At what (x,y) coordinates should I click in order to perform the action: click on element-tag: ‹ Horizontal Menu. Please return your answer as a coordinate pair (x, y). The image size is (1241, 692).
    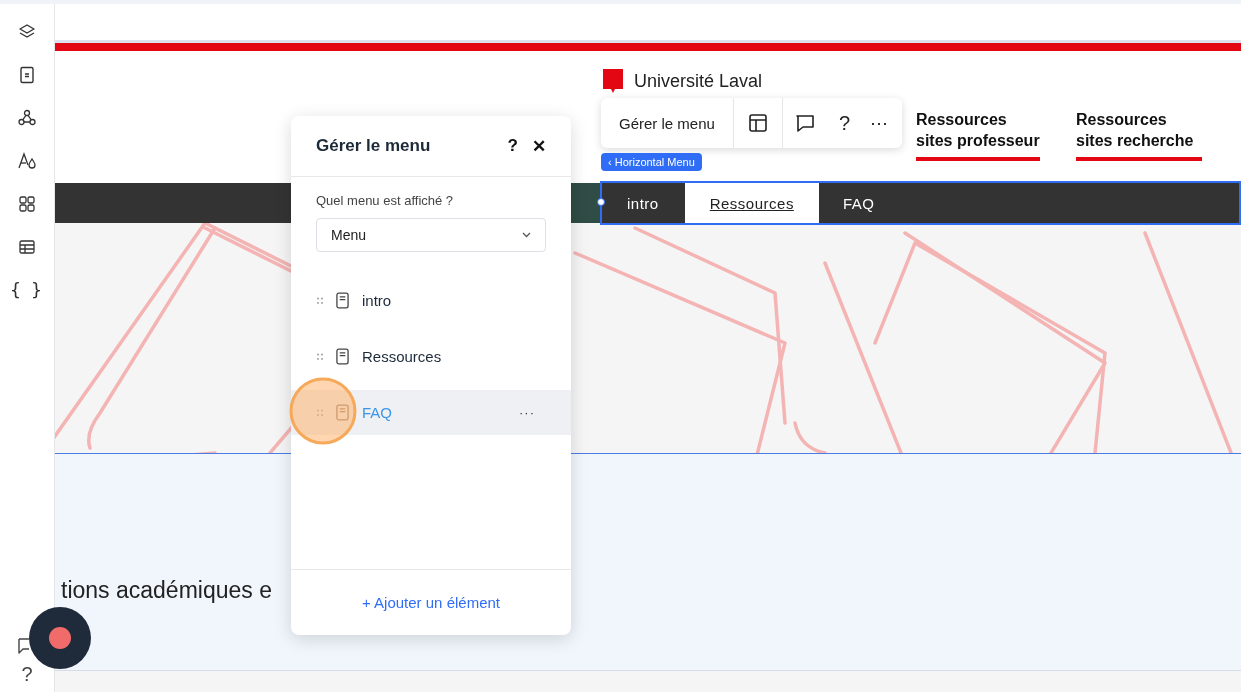
    Looking at the image, I should click on (651, 162).